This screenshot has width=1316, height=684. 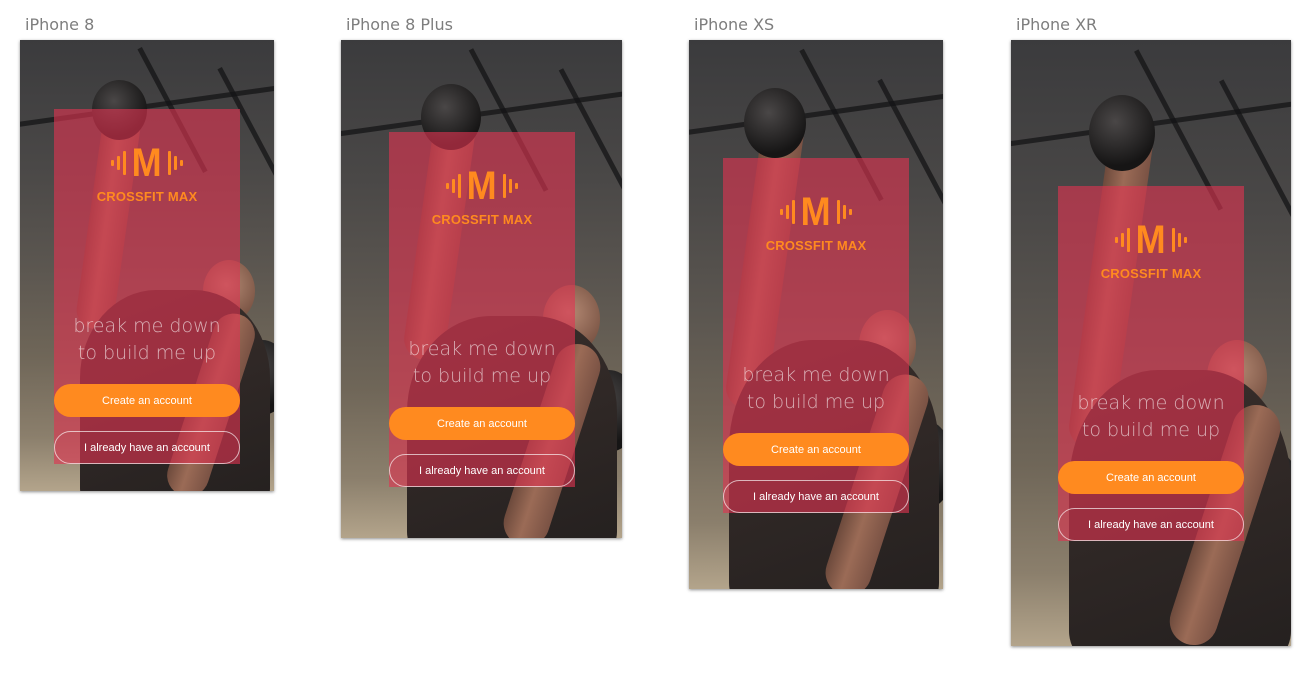 What do you see at coordinates (1057, 24) in the screenshot?
I see `device-label-iphone-xr: iPhone XR` at bounding box center [1057, 24].